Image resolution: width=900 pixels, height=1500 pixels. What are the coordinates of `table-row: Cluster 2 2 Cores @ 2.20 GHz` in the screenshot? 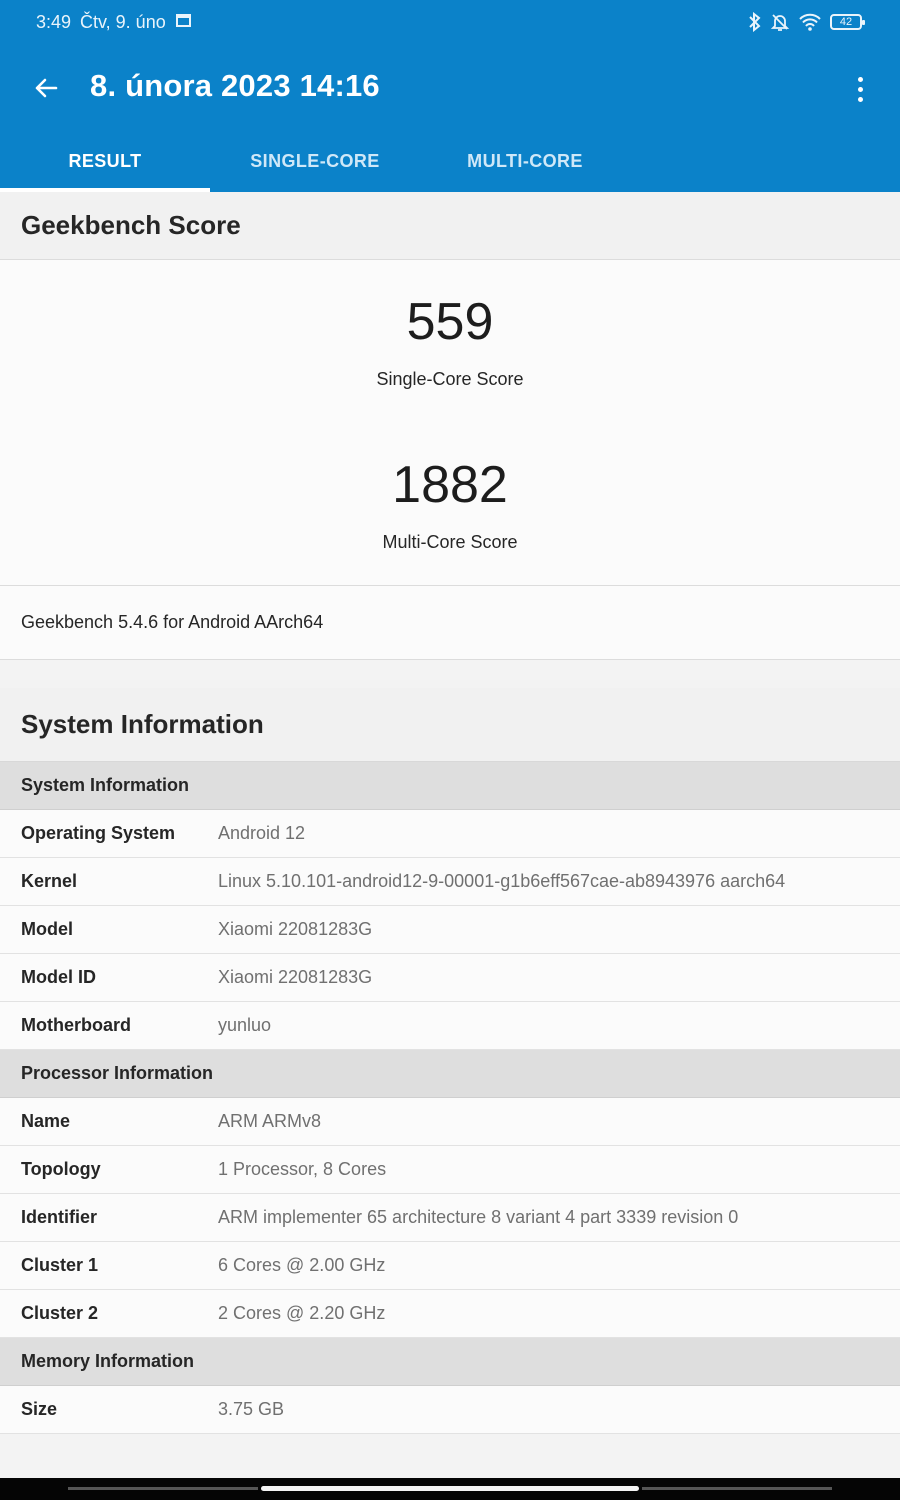 It's located at (450, 1314).